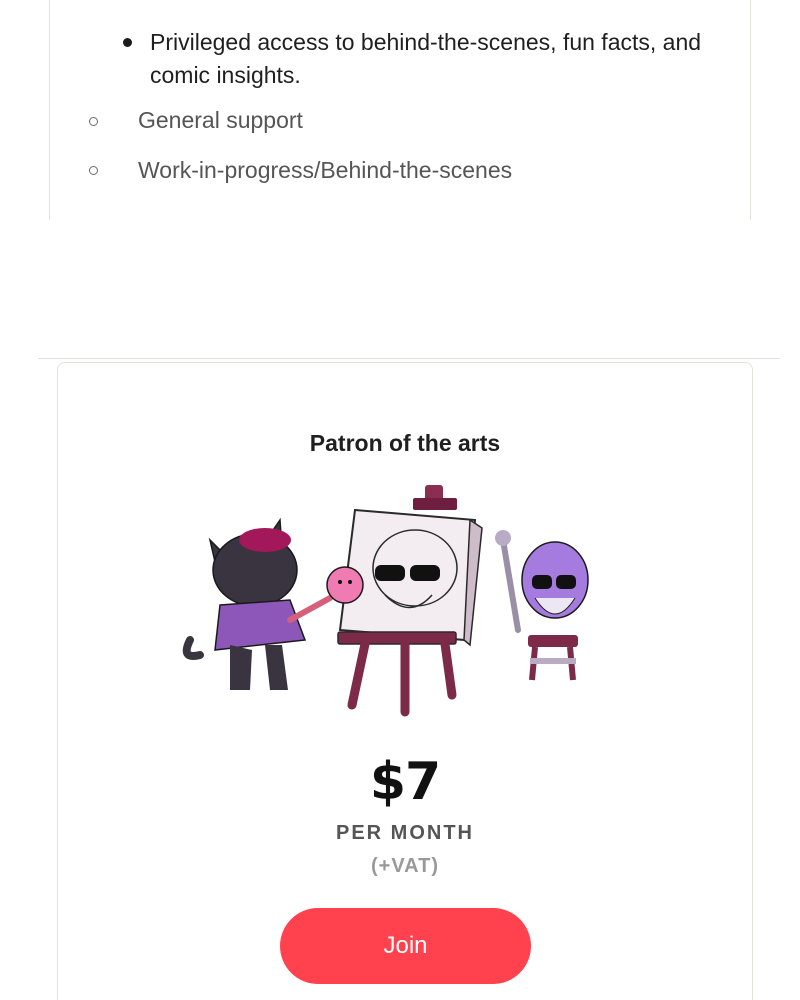  Describe the element at coordinates (409, 358) in the screenshot. I see `section-divider` at that location.